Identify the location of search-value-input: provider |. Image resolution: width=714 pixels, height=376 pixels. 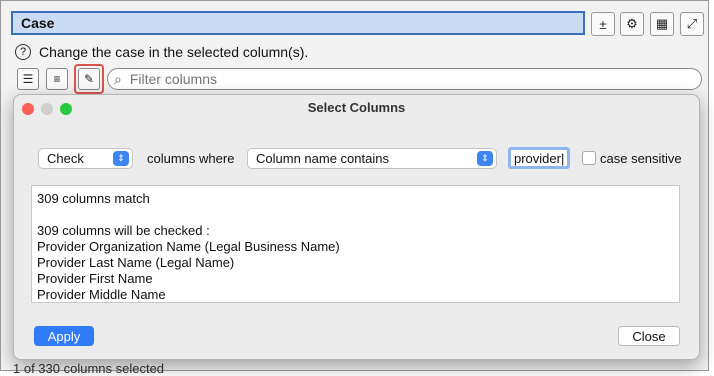
(539, 158).